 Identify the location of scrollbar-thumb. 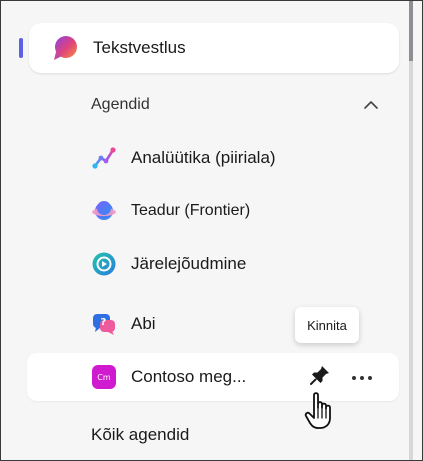
(411, 31).